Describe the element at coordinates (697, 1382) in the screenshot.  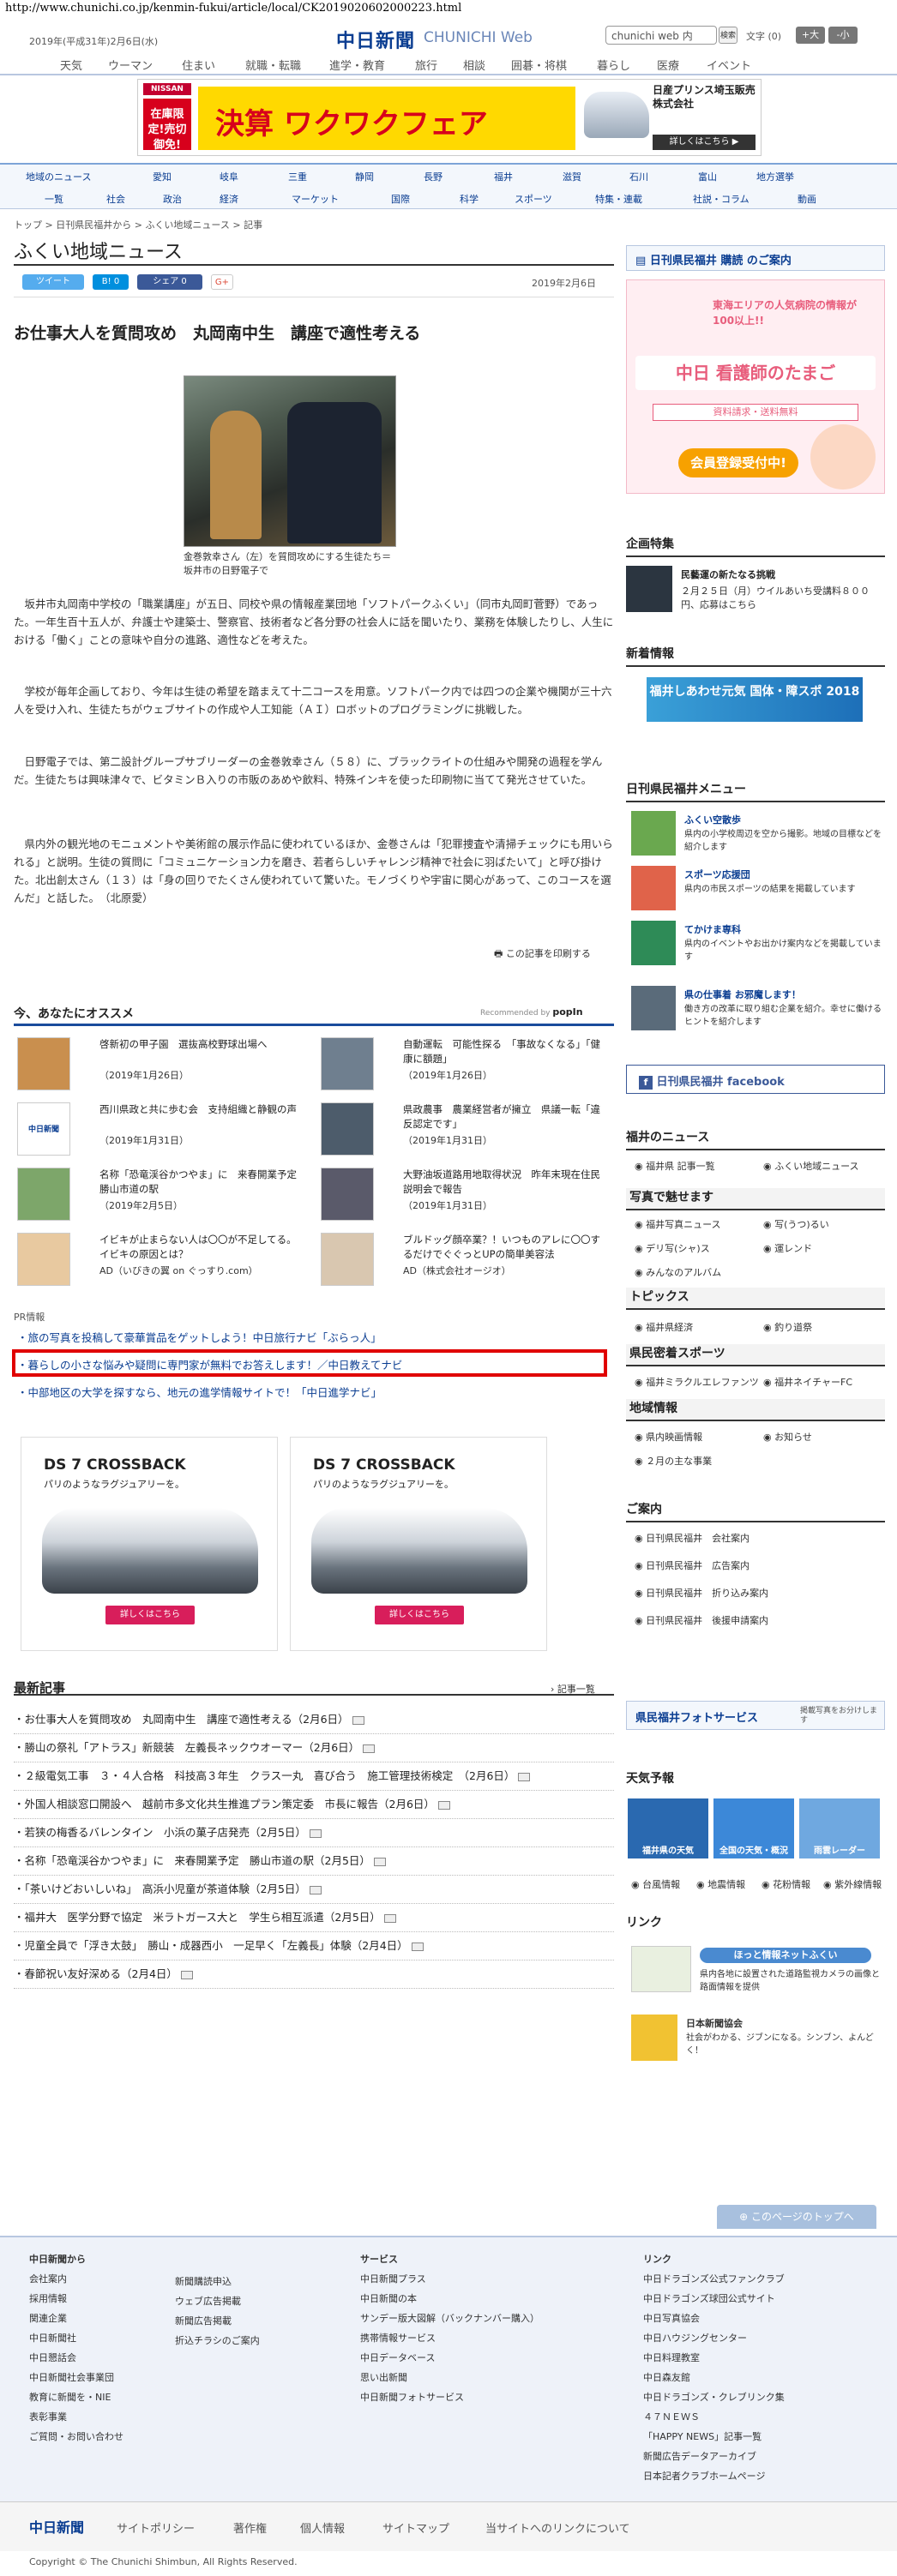
I see `sidebar-link: ◉ 福井ミラクルエレファンツ` at that location.